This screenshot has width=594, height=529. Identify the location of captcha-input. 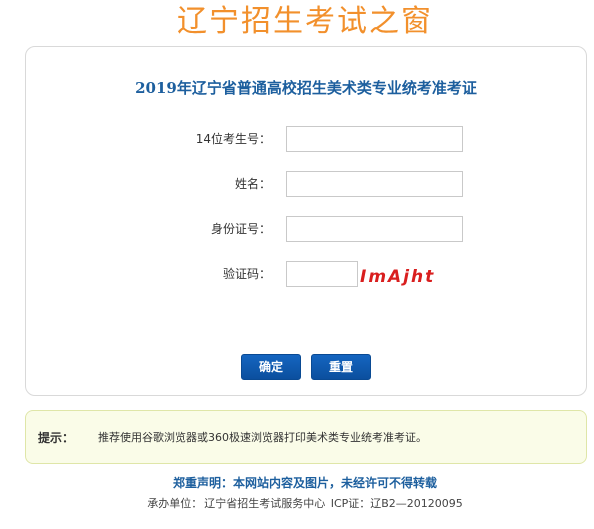
(322, 274).